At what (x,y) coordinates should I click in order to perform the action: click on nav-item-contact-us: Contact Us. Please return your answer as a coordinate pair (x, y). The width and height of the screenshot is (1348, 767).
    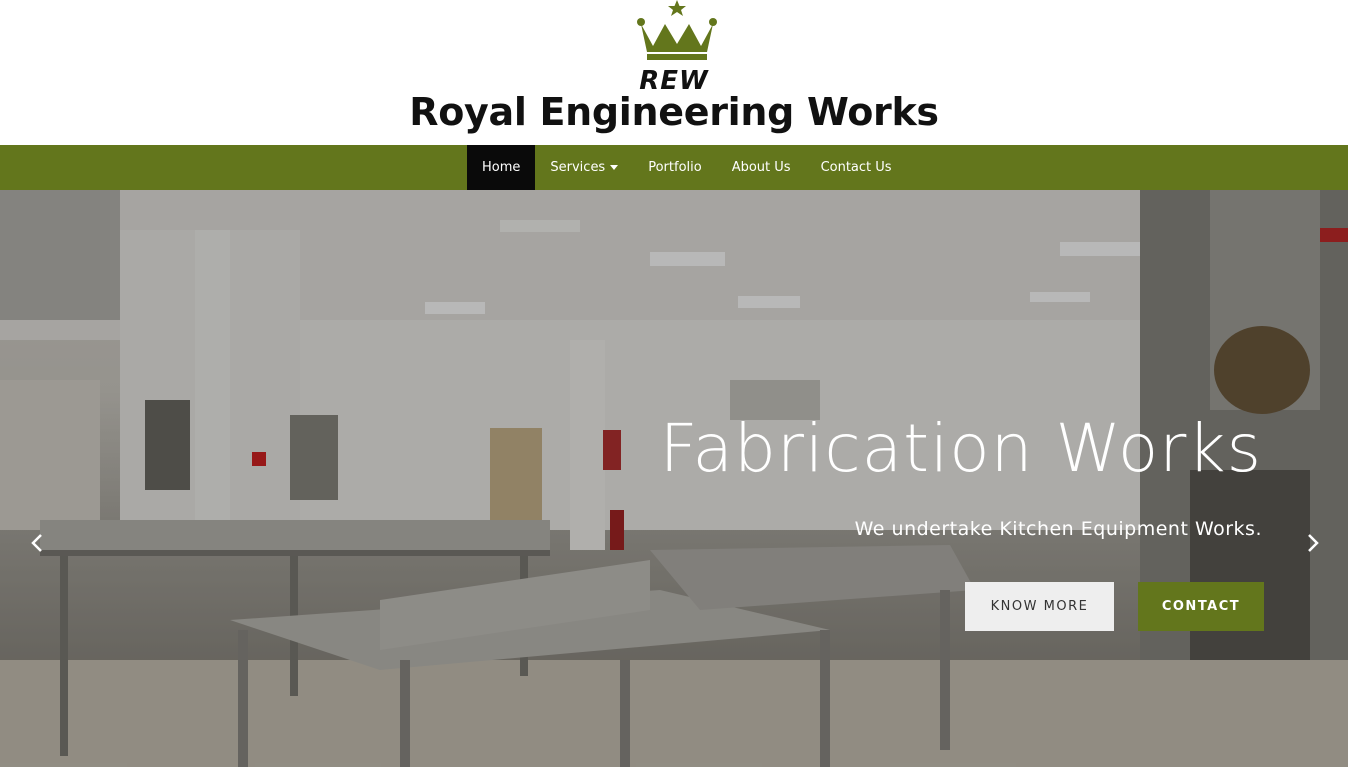
    Looking at the image, I should click on (856, 167).